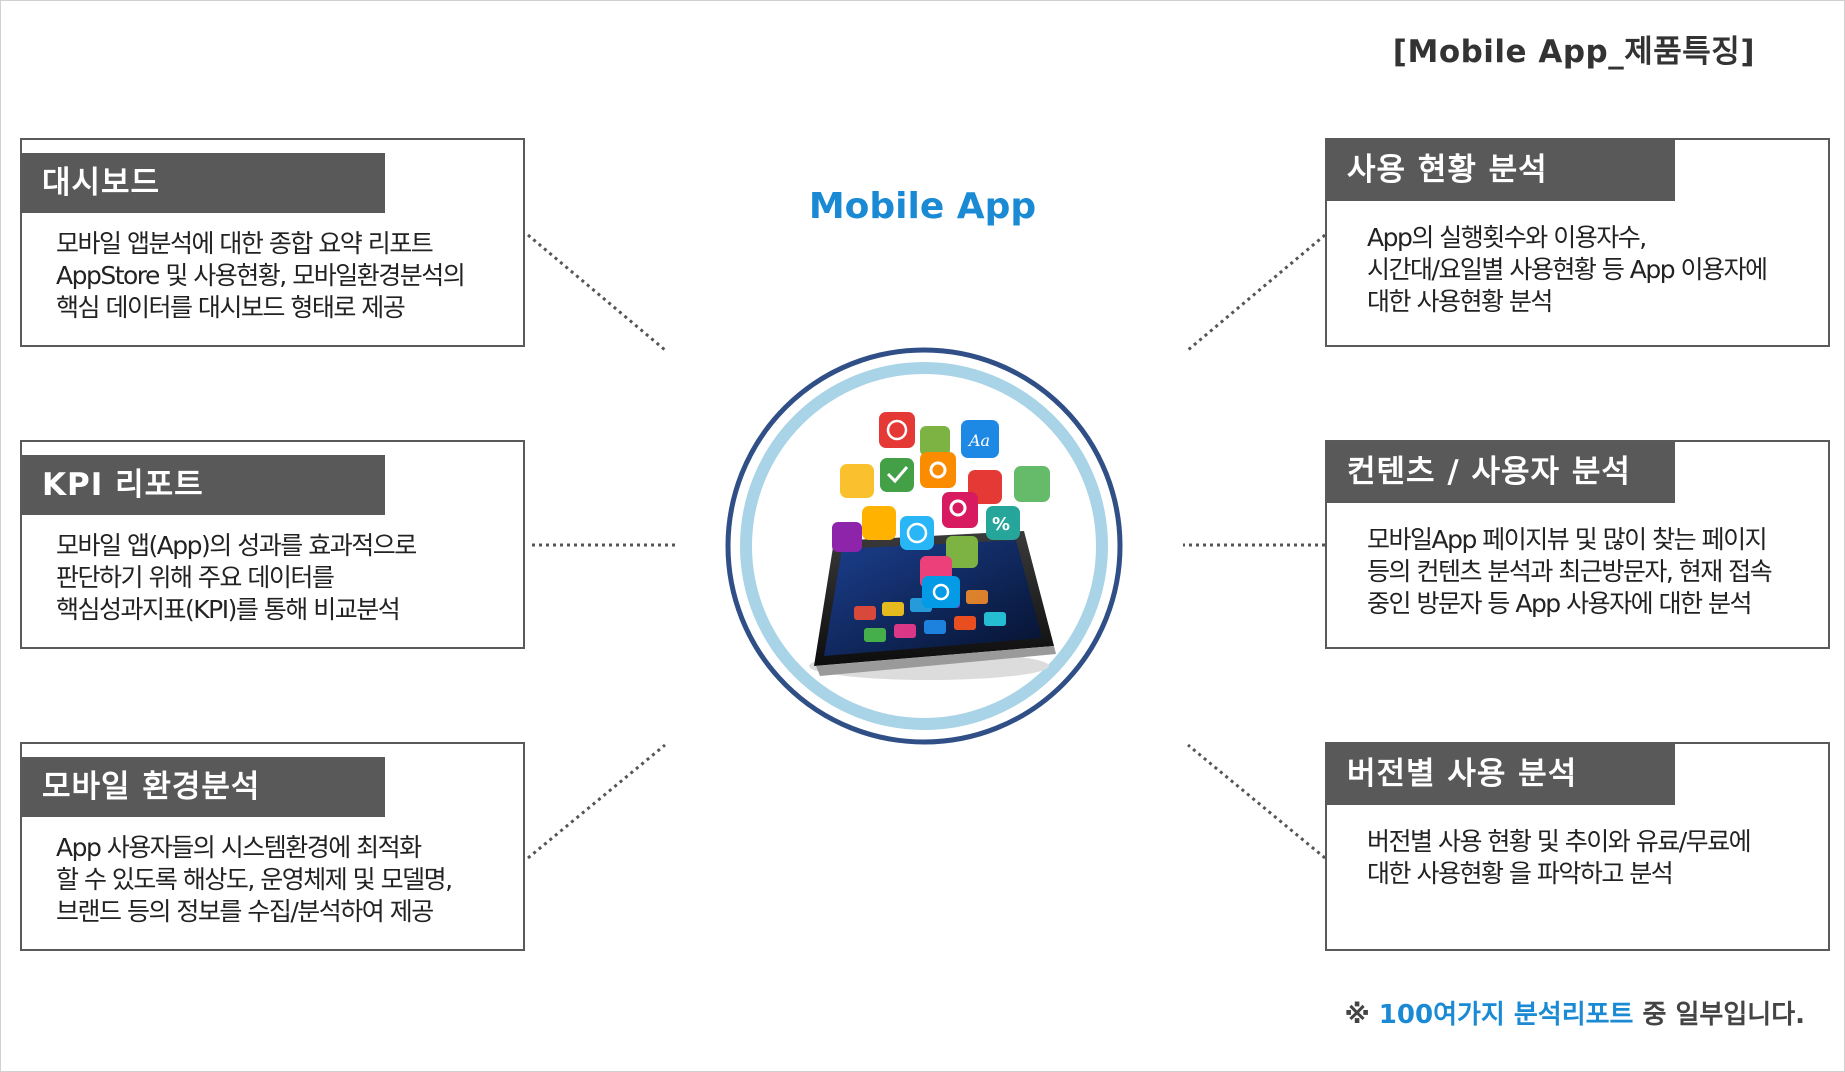 Image resolution: width=1845 pixels, height=1072 pixels. What do you see at coordinates (1256, 292) in the screenshot?
I see `connector-usage` at bounding box center [1256, 292].